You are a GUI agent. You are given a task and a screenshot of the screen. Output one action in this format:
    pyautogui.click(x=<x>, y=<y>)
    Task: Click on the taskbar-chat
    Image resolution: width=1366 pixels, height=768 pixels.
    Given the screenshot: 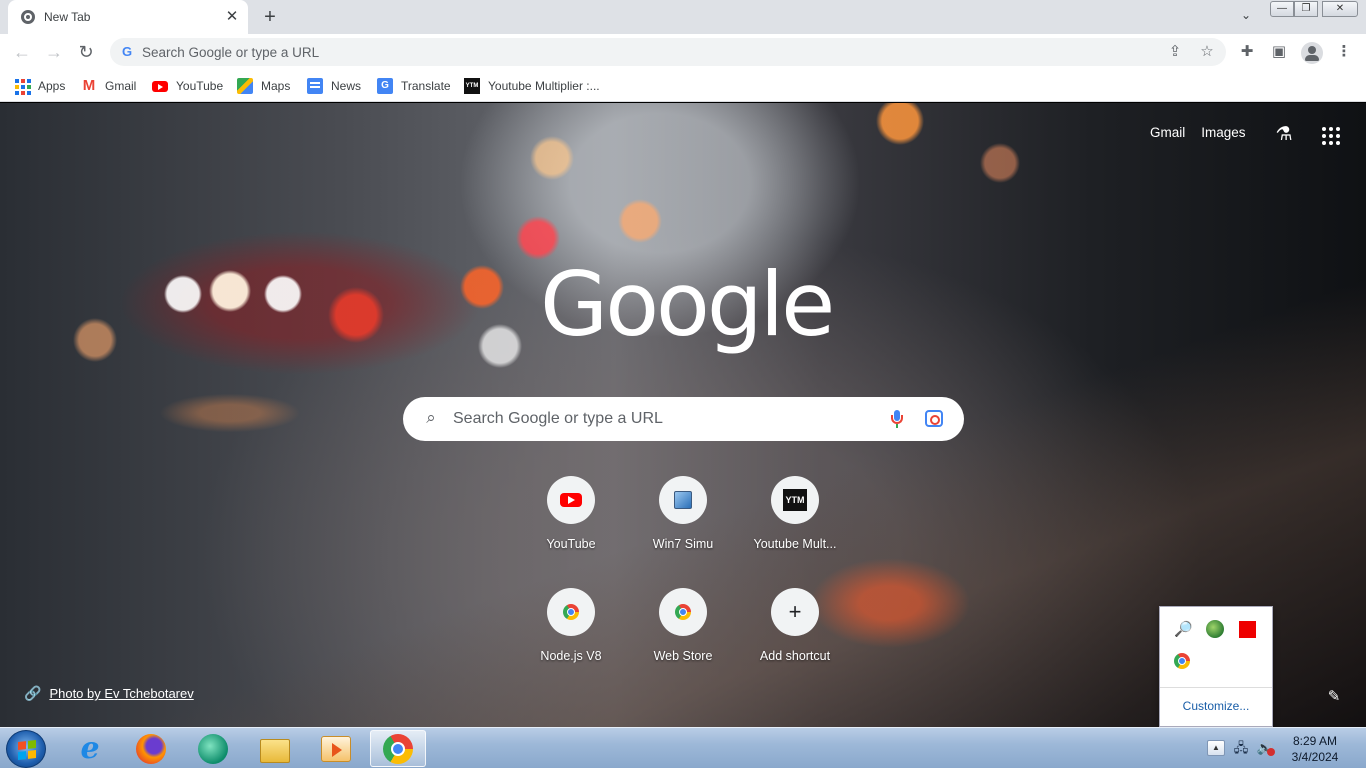 What is the action you would take?
    pyautogui.click(x=213, y=748)
    